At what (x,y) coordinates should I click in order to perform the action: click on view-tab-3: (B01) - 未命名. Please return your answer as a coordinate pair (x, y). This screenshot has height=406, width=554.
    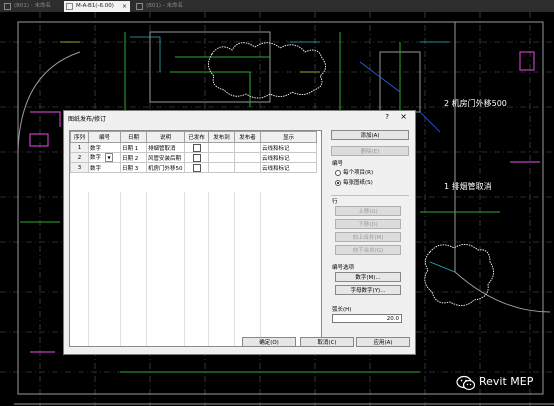
    Looking at the image, I should click on (164, 6).